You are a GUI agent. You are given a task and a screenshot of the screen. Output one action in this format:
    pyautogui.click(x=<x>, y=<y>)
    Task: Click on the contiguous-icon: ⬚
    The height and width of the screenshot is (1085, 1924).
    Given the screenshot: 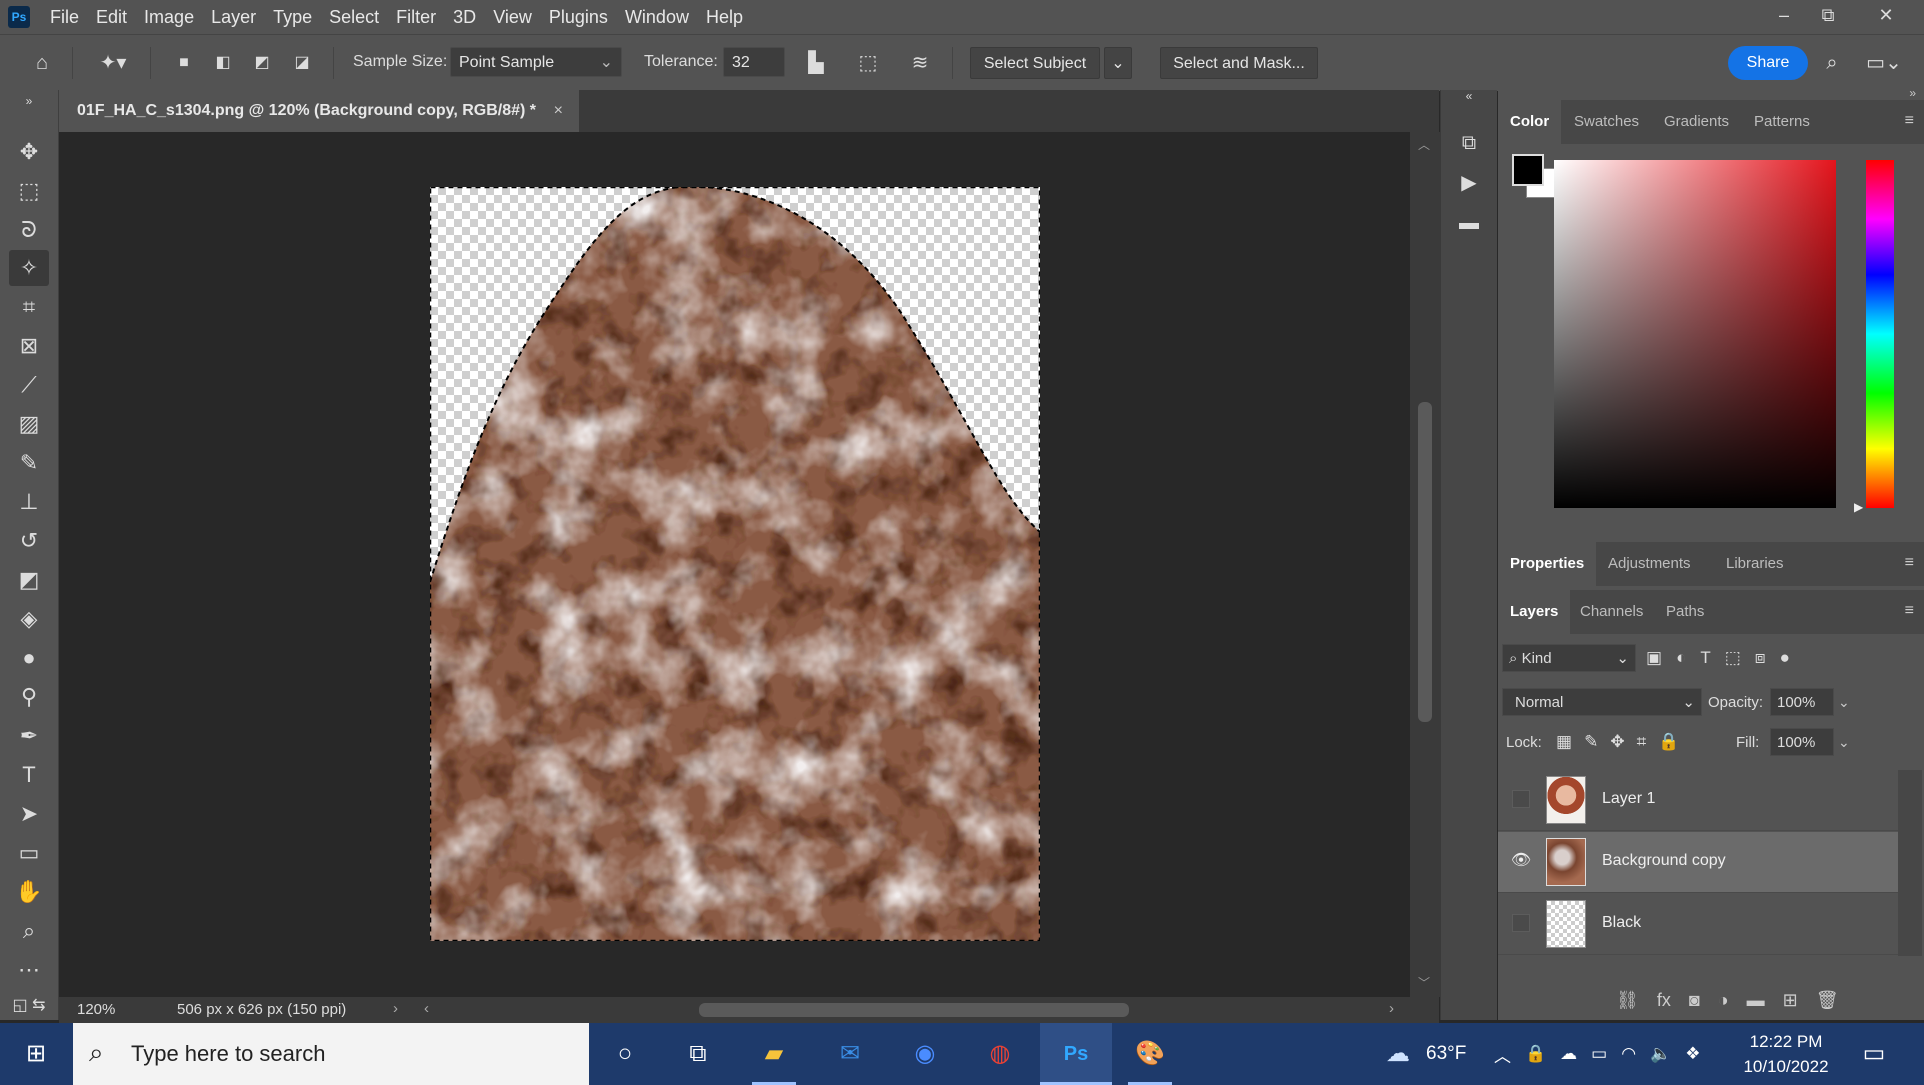 What is the action you would take?
    pyautogui.click(x=868, y=63)
    